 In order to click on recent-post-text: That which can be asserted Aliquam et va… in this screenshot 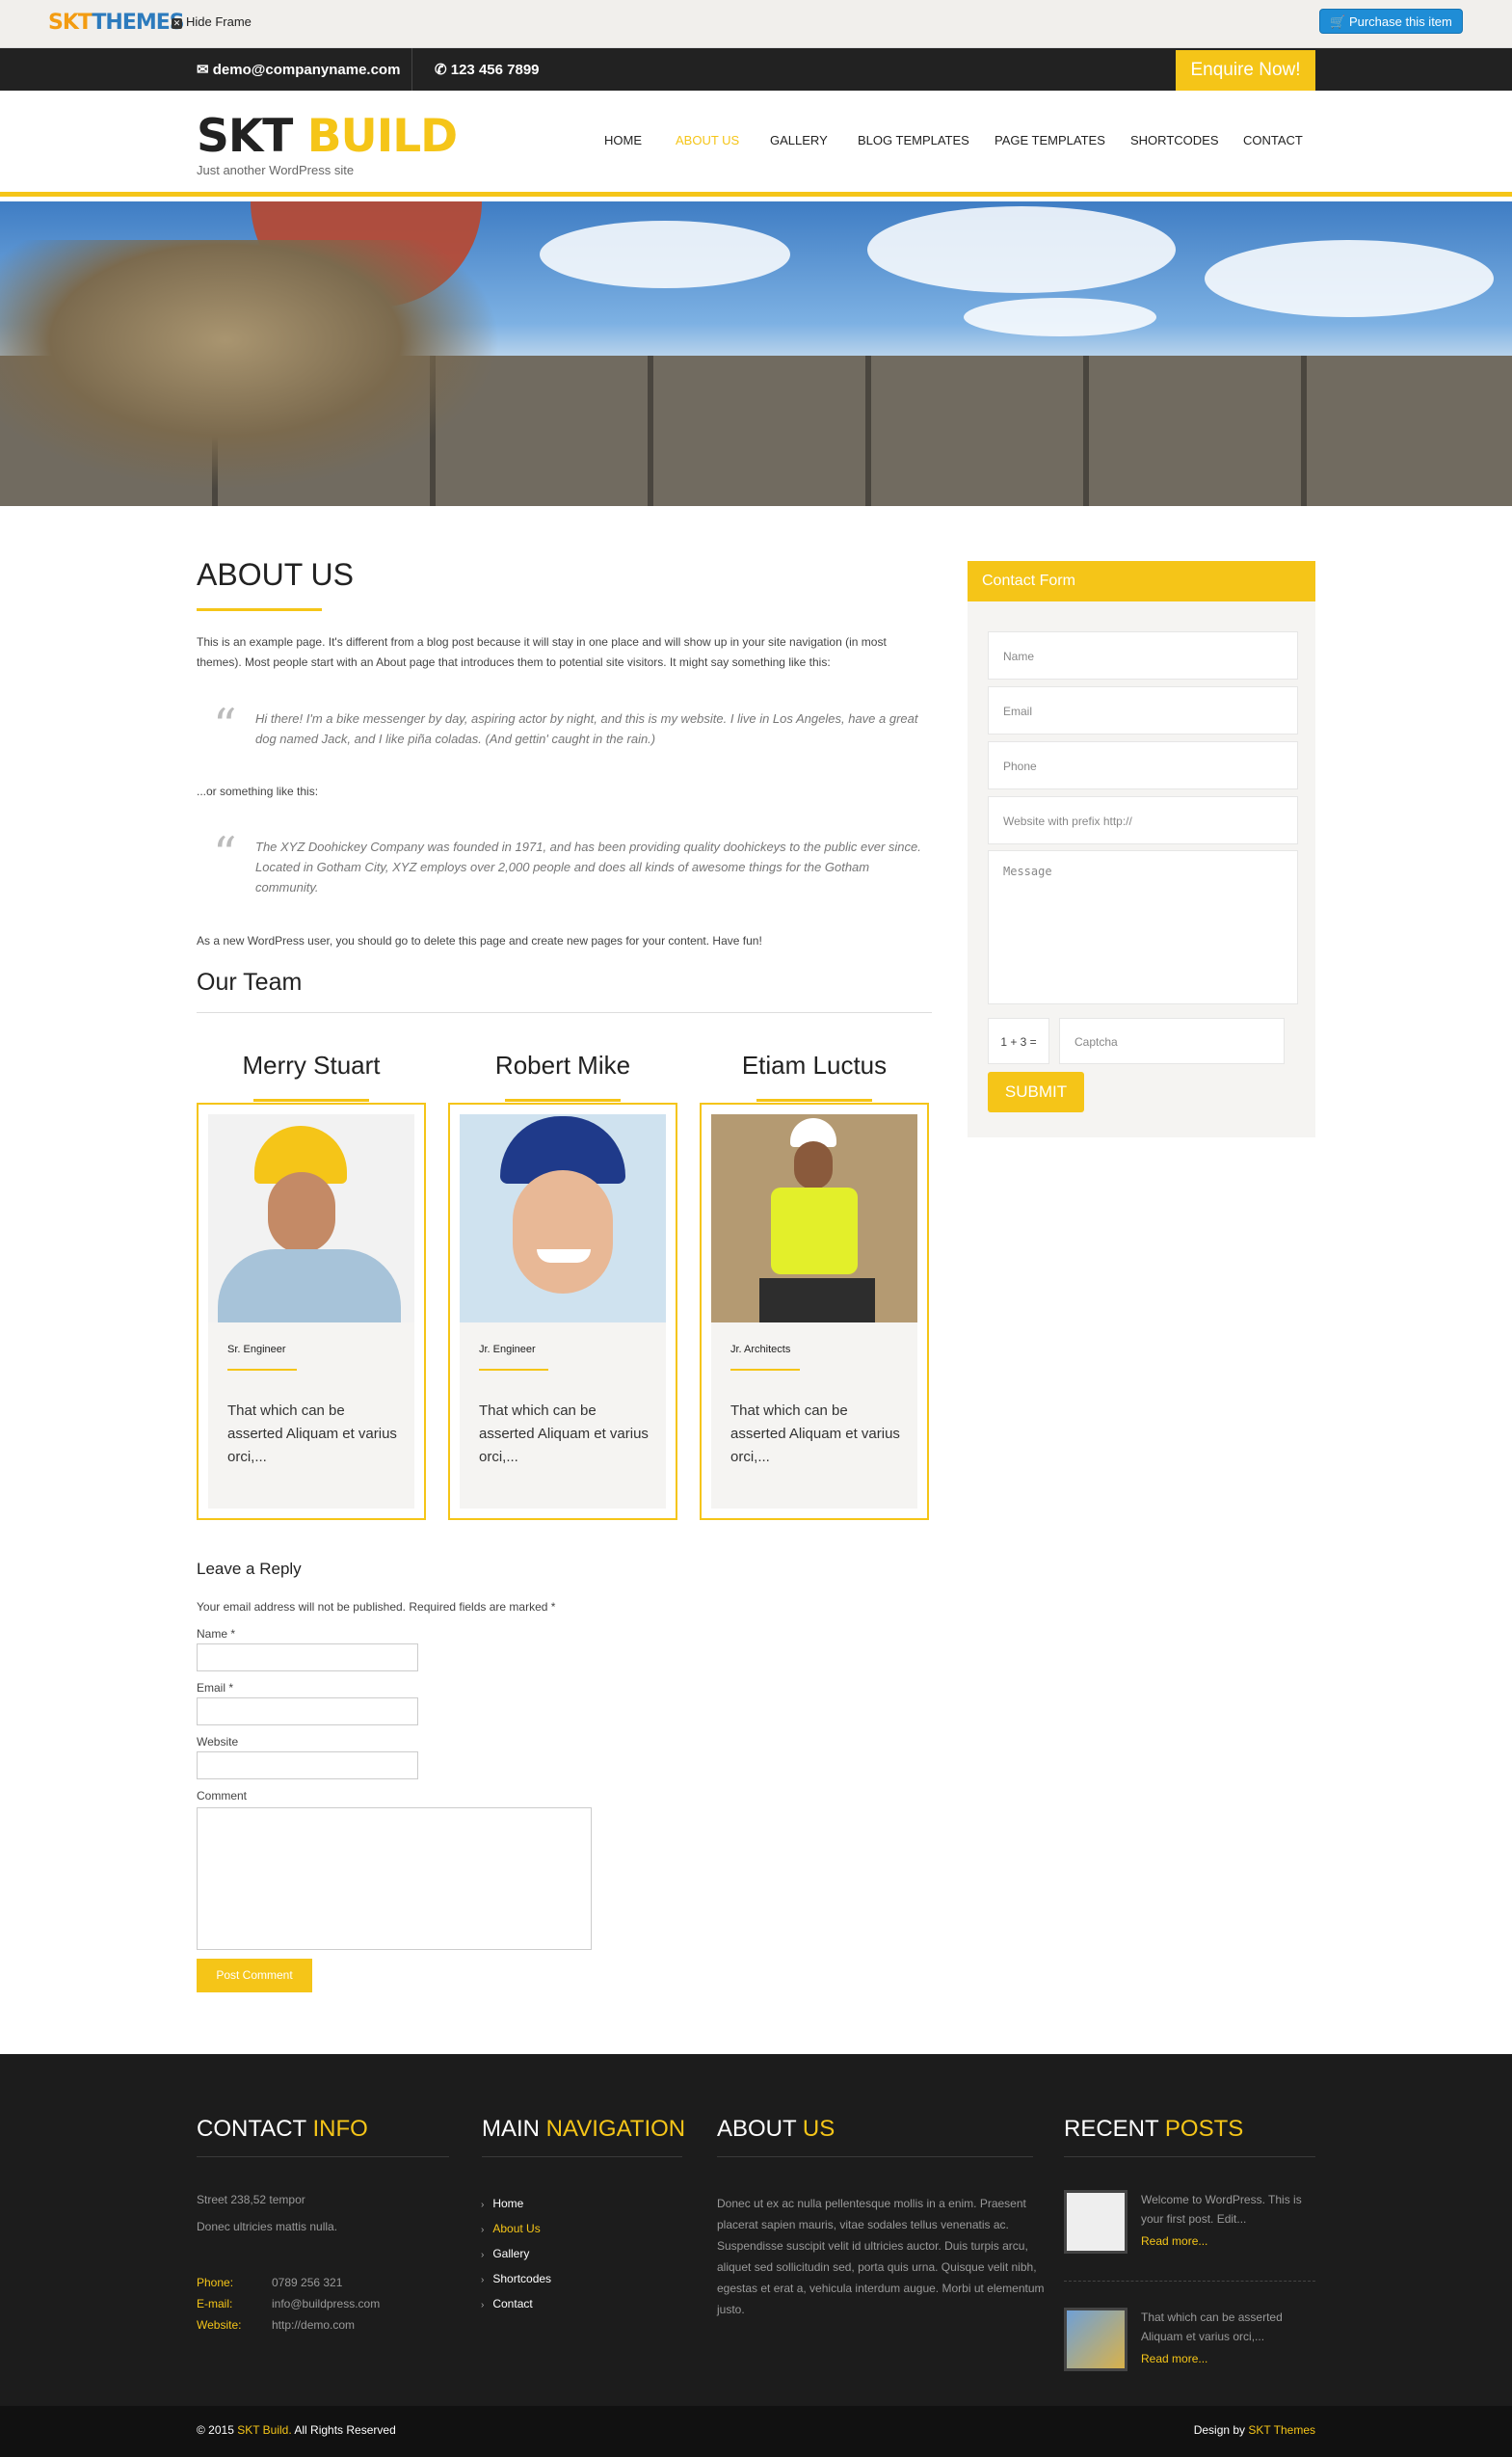, I will do `click(1227, 2327)`.